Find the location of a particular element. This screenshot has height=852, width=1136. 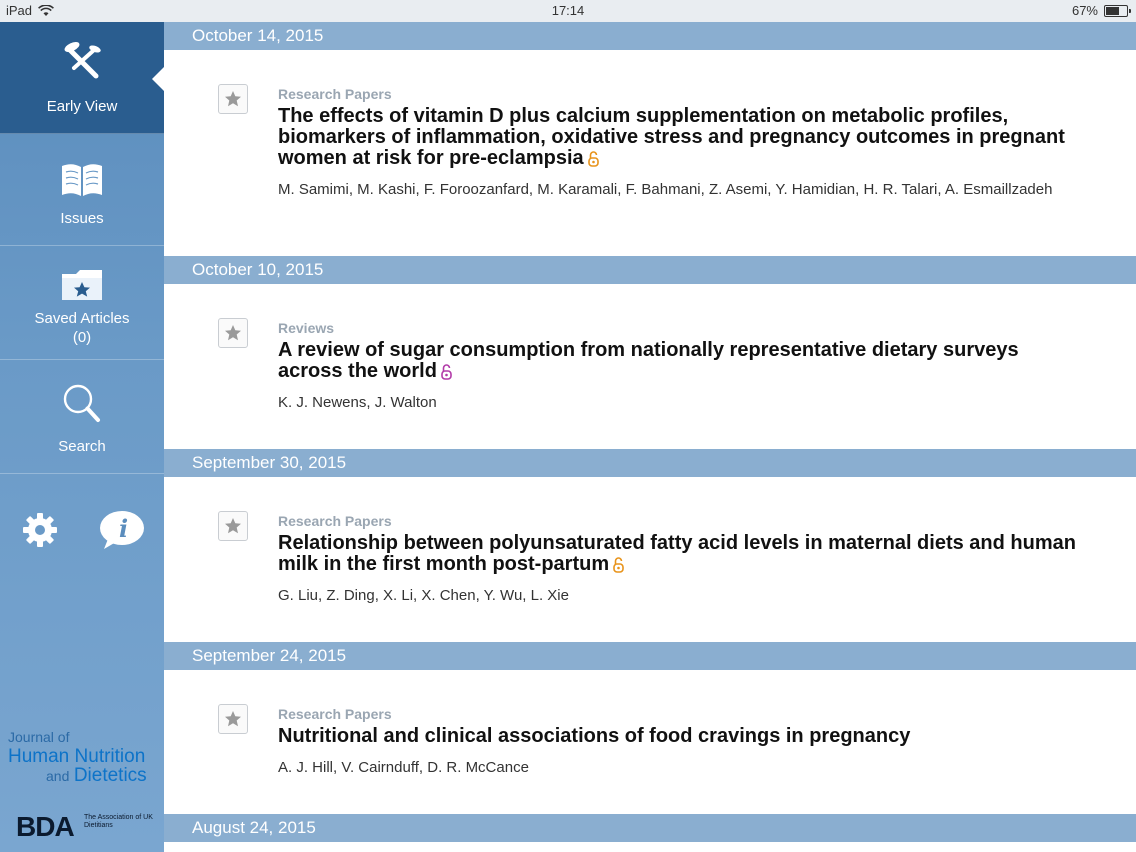

battery-icon is located at coordinates (1117, 10).